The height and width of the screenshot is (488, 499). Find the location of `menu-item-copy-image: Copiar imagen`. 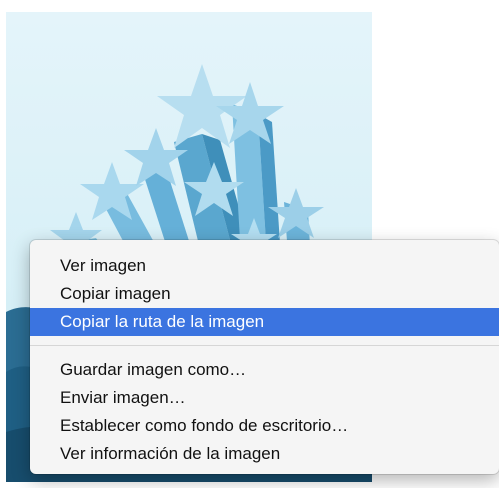

menu-item-copy-image: Copiar imagen is located at coordinates (264, 294).